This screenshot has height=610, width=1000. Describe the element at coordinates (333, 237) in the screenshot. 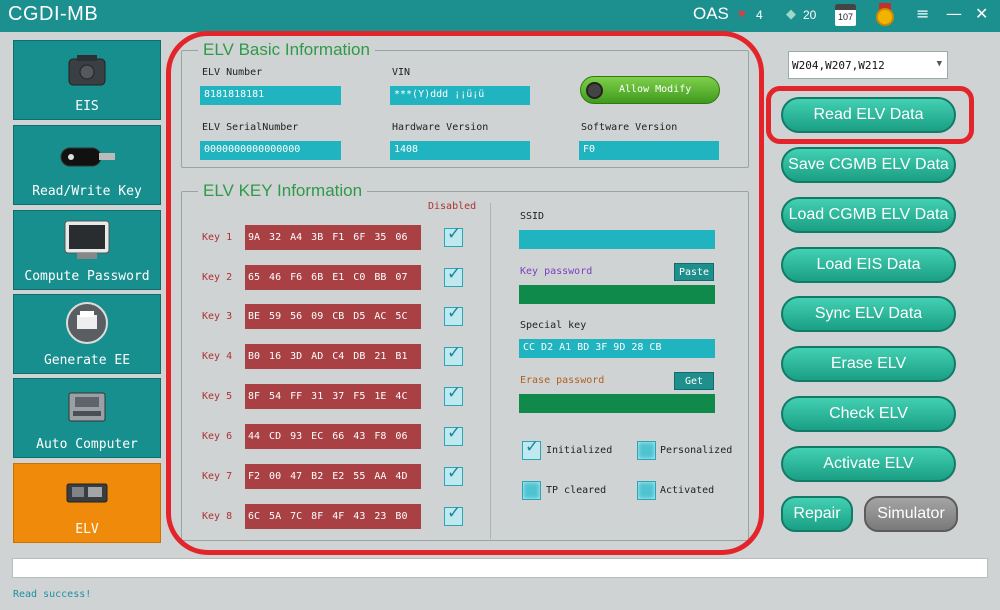

I see `key-value-field: 9A 32 A4 3B F1 6F 35 06` at that location.